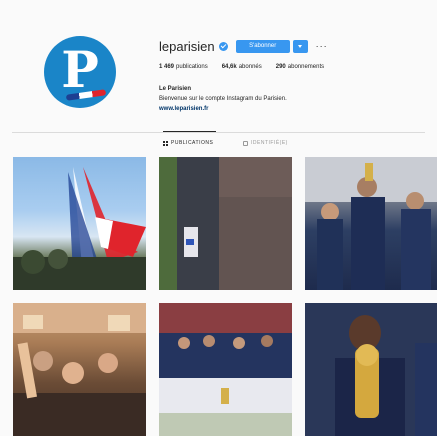 The width and height of the screenshot is (437, 436). I want to click on avatar: P, so click(80, 72).